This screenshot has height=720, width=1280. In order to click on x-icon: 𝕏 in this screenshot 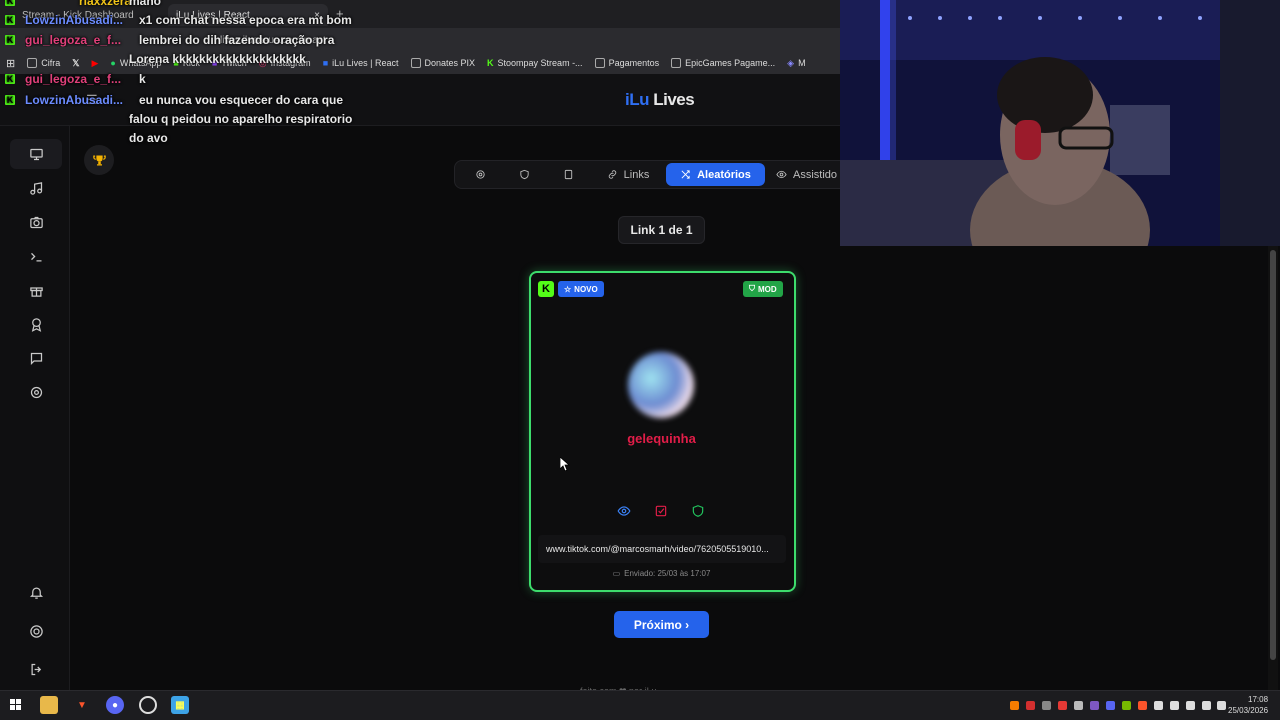, I will do `click(76, 62)`.